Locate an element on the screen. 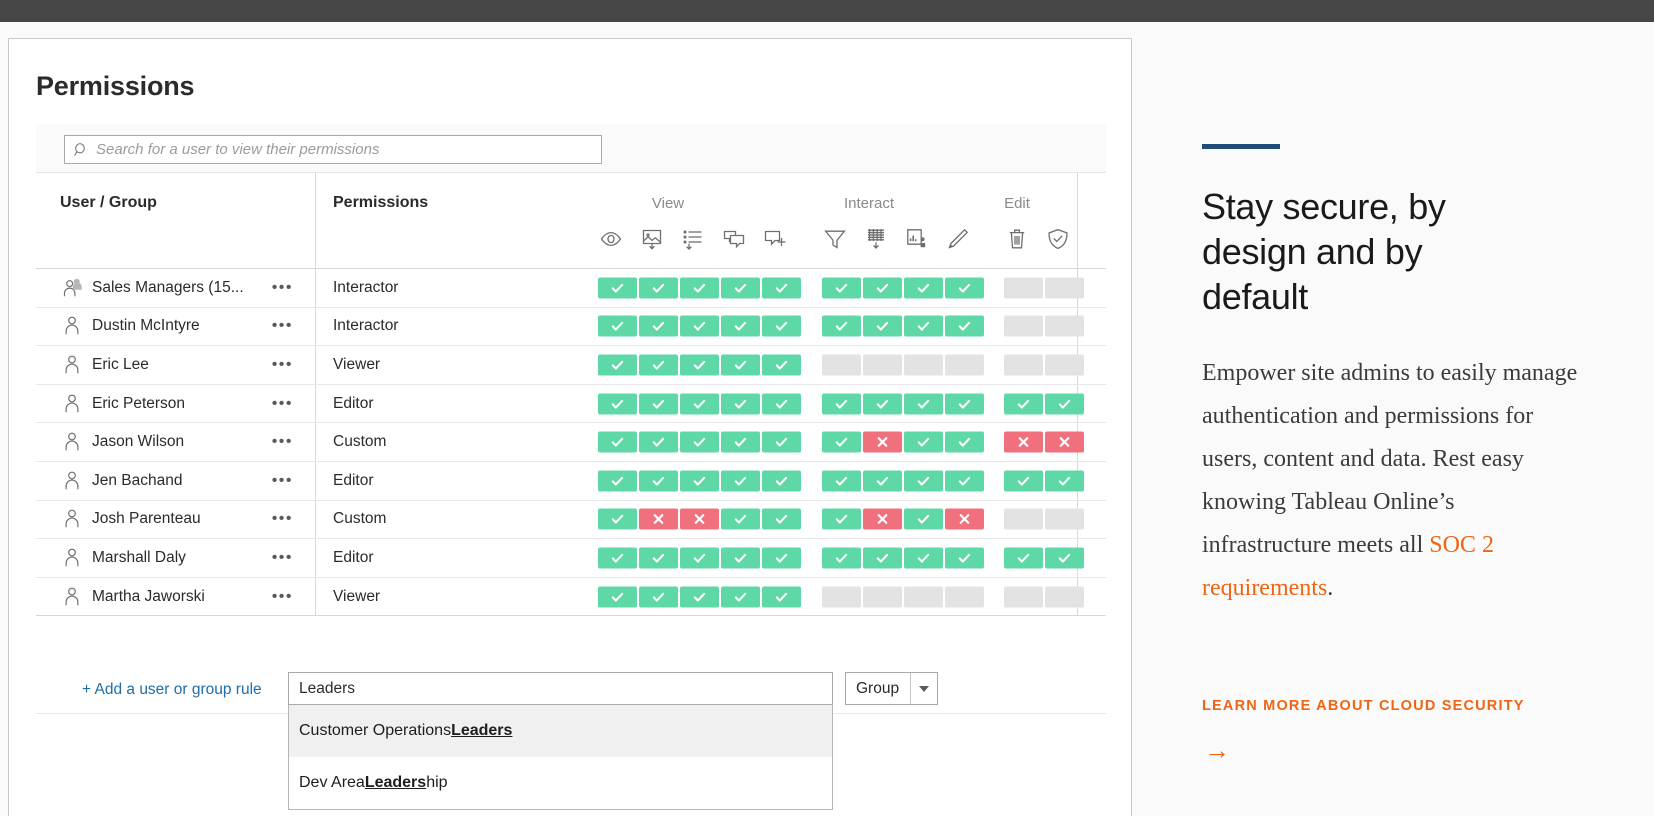 Image resolution: width=1654 pixels, height=816 pixels. table-row: Eric Peterson ••• Editor is located at coordinates (571, 404).